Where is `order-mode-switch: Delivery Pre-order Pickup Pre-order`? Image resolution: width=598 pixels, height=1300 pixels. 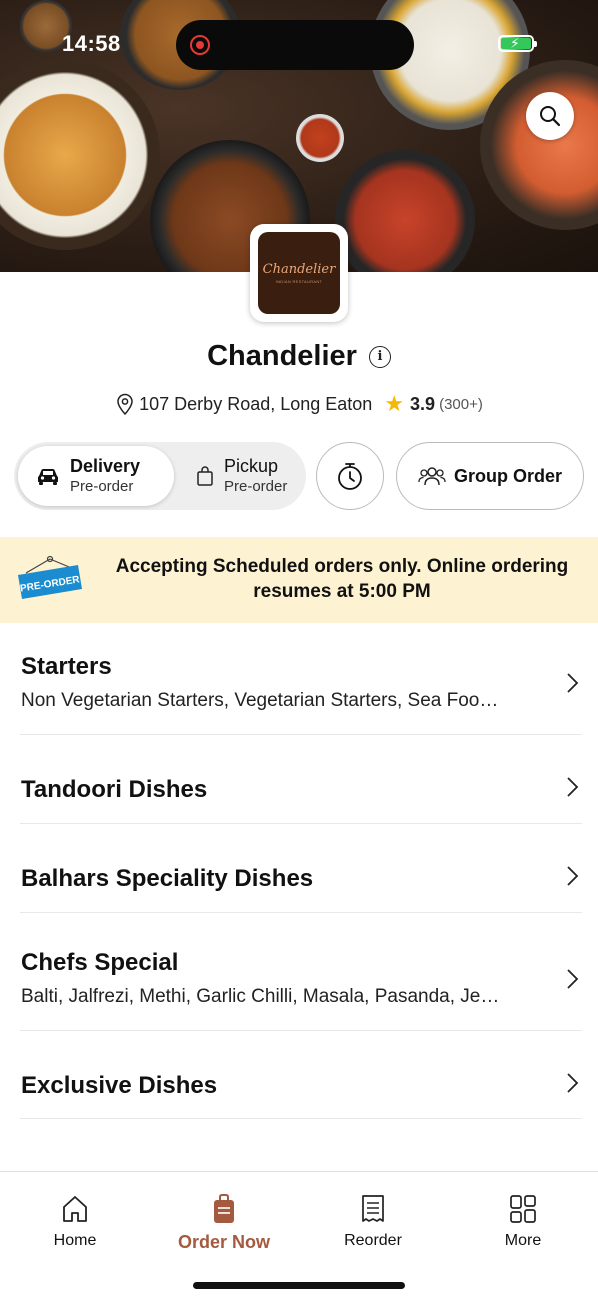 order-mode-switch: Delivery Pre-order Pickup Pre-order is located at coordinates (160, 476).